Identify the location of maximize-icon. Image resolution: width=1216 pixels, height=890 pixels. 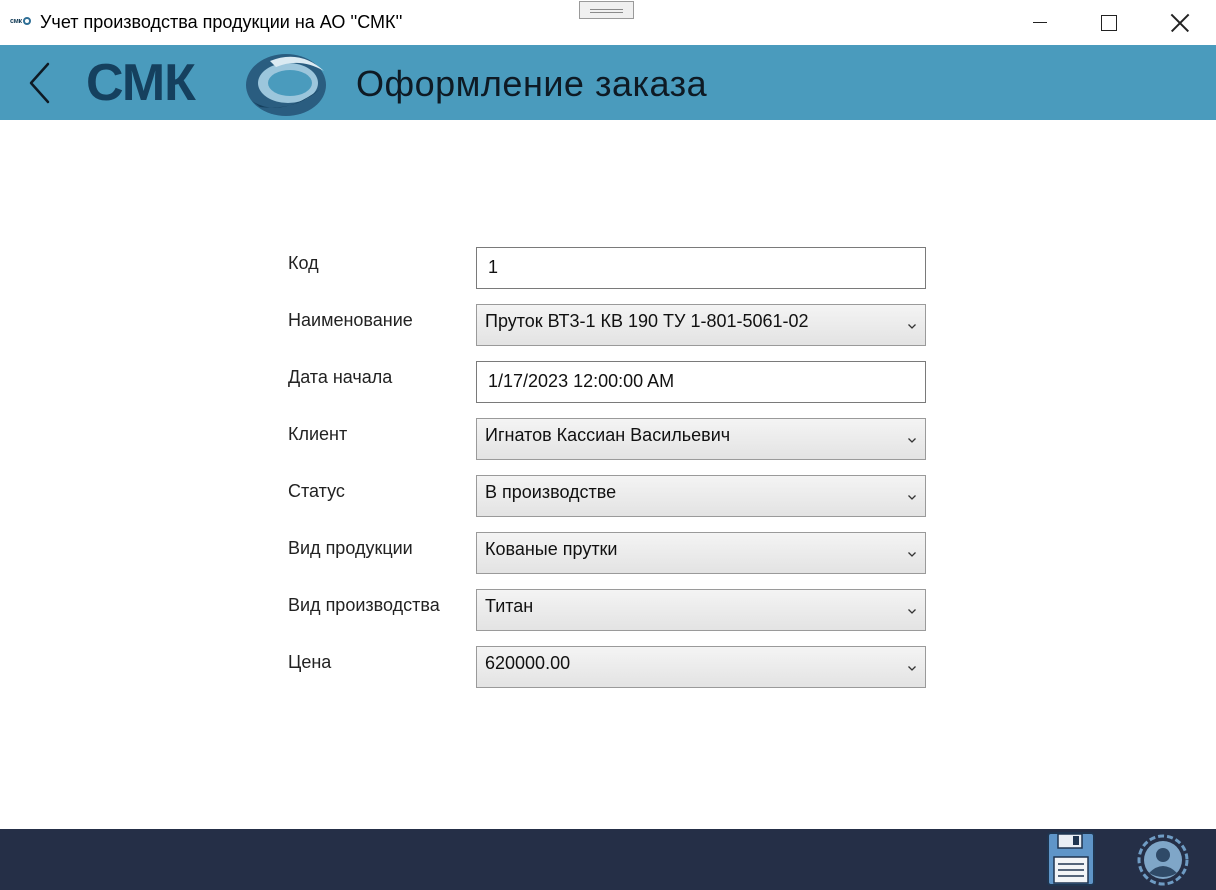
(1109, 22).